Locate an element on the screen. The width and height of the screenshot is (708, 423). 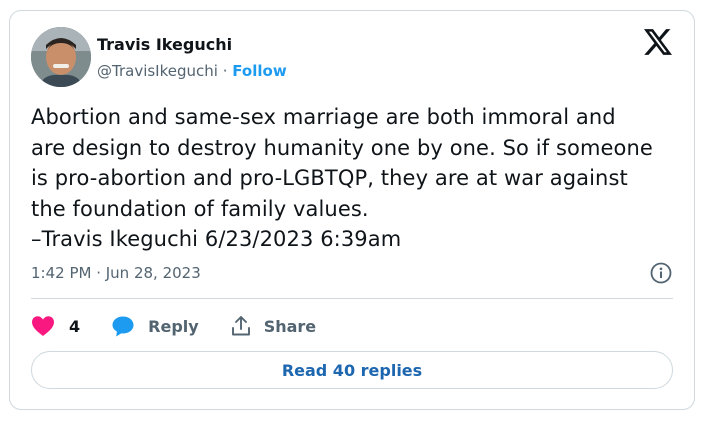
like-button: 4 is located at coordinates (55, 326).